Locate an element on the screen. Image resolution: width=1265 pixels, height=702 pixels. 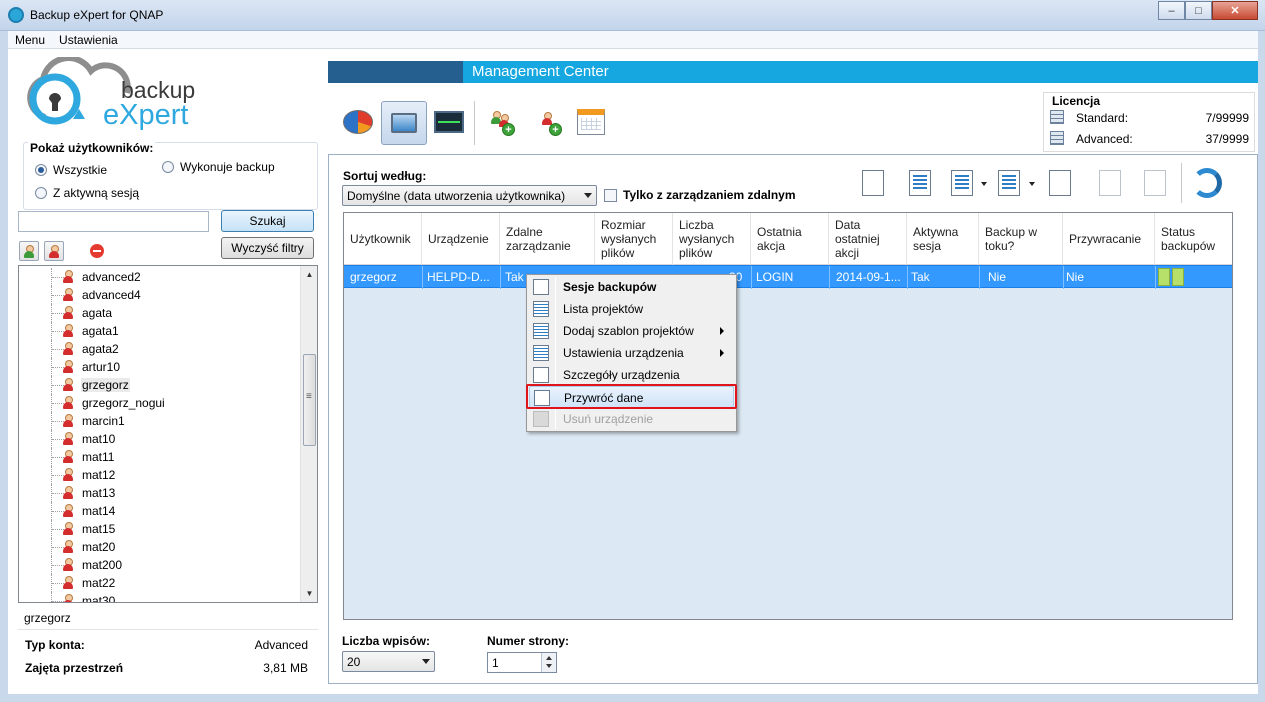
tree-item-user: grzegorz is located at coordinates (159, 385).